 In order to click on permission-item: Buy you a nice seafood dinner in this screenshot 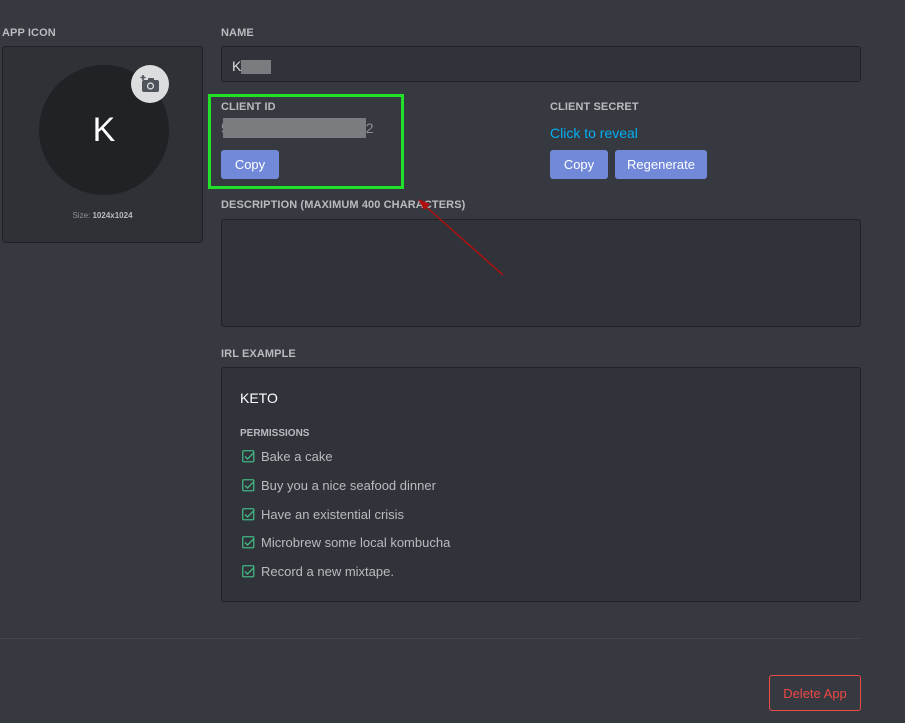, I will do `click(339, 485)`.